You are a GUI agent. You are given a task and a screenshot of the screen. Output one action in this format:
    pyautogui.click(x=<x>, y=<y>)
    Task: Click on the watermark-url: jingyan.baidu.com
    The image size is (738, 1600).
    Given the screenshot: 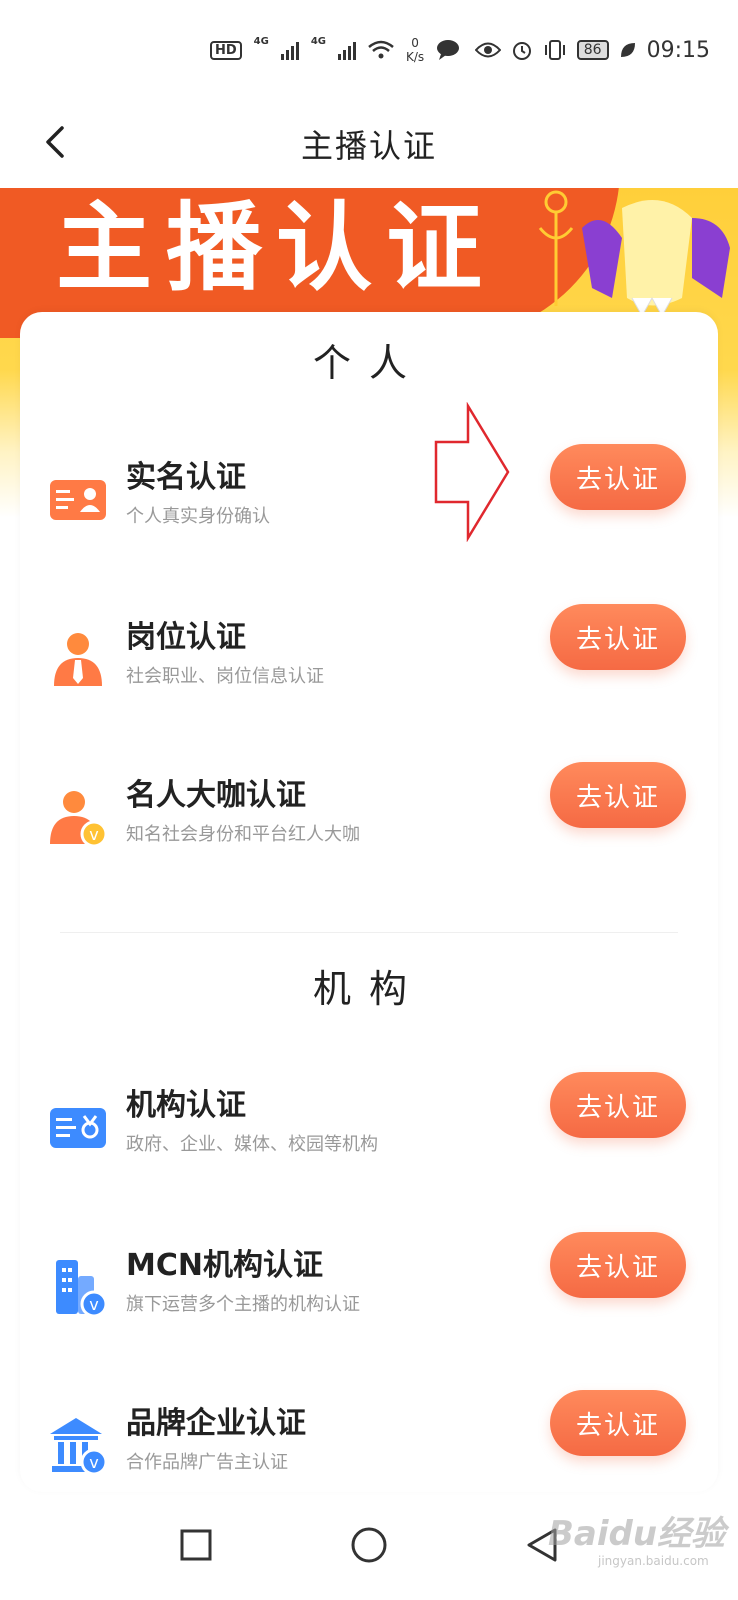 What is the action you would take?
    pyautogui.click(x=653, y=1561)
    